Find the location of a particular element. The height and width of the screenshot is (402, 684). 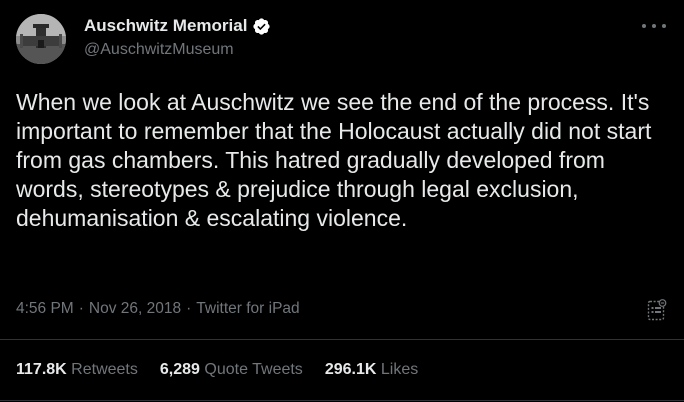

avatar-photo-icon is located at coordinates (41, 39).